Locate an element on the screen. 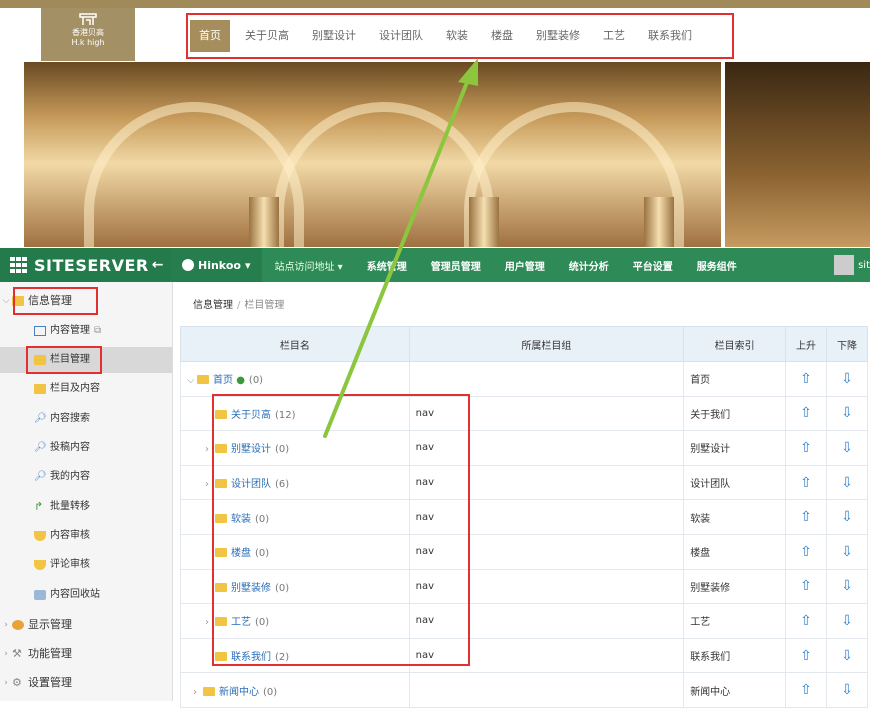  sidebar-item-content: 内容管理 ⧉ is located at coordinates (86, 331).